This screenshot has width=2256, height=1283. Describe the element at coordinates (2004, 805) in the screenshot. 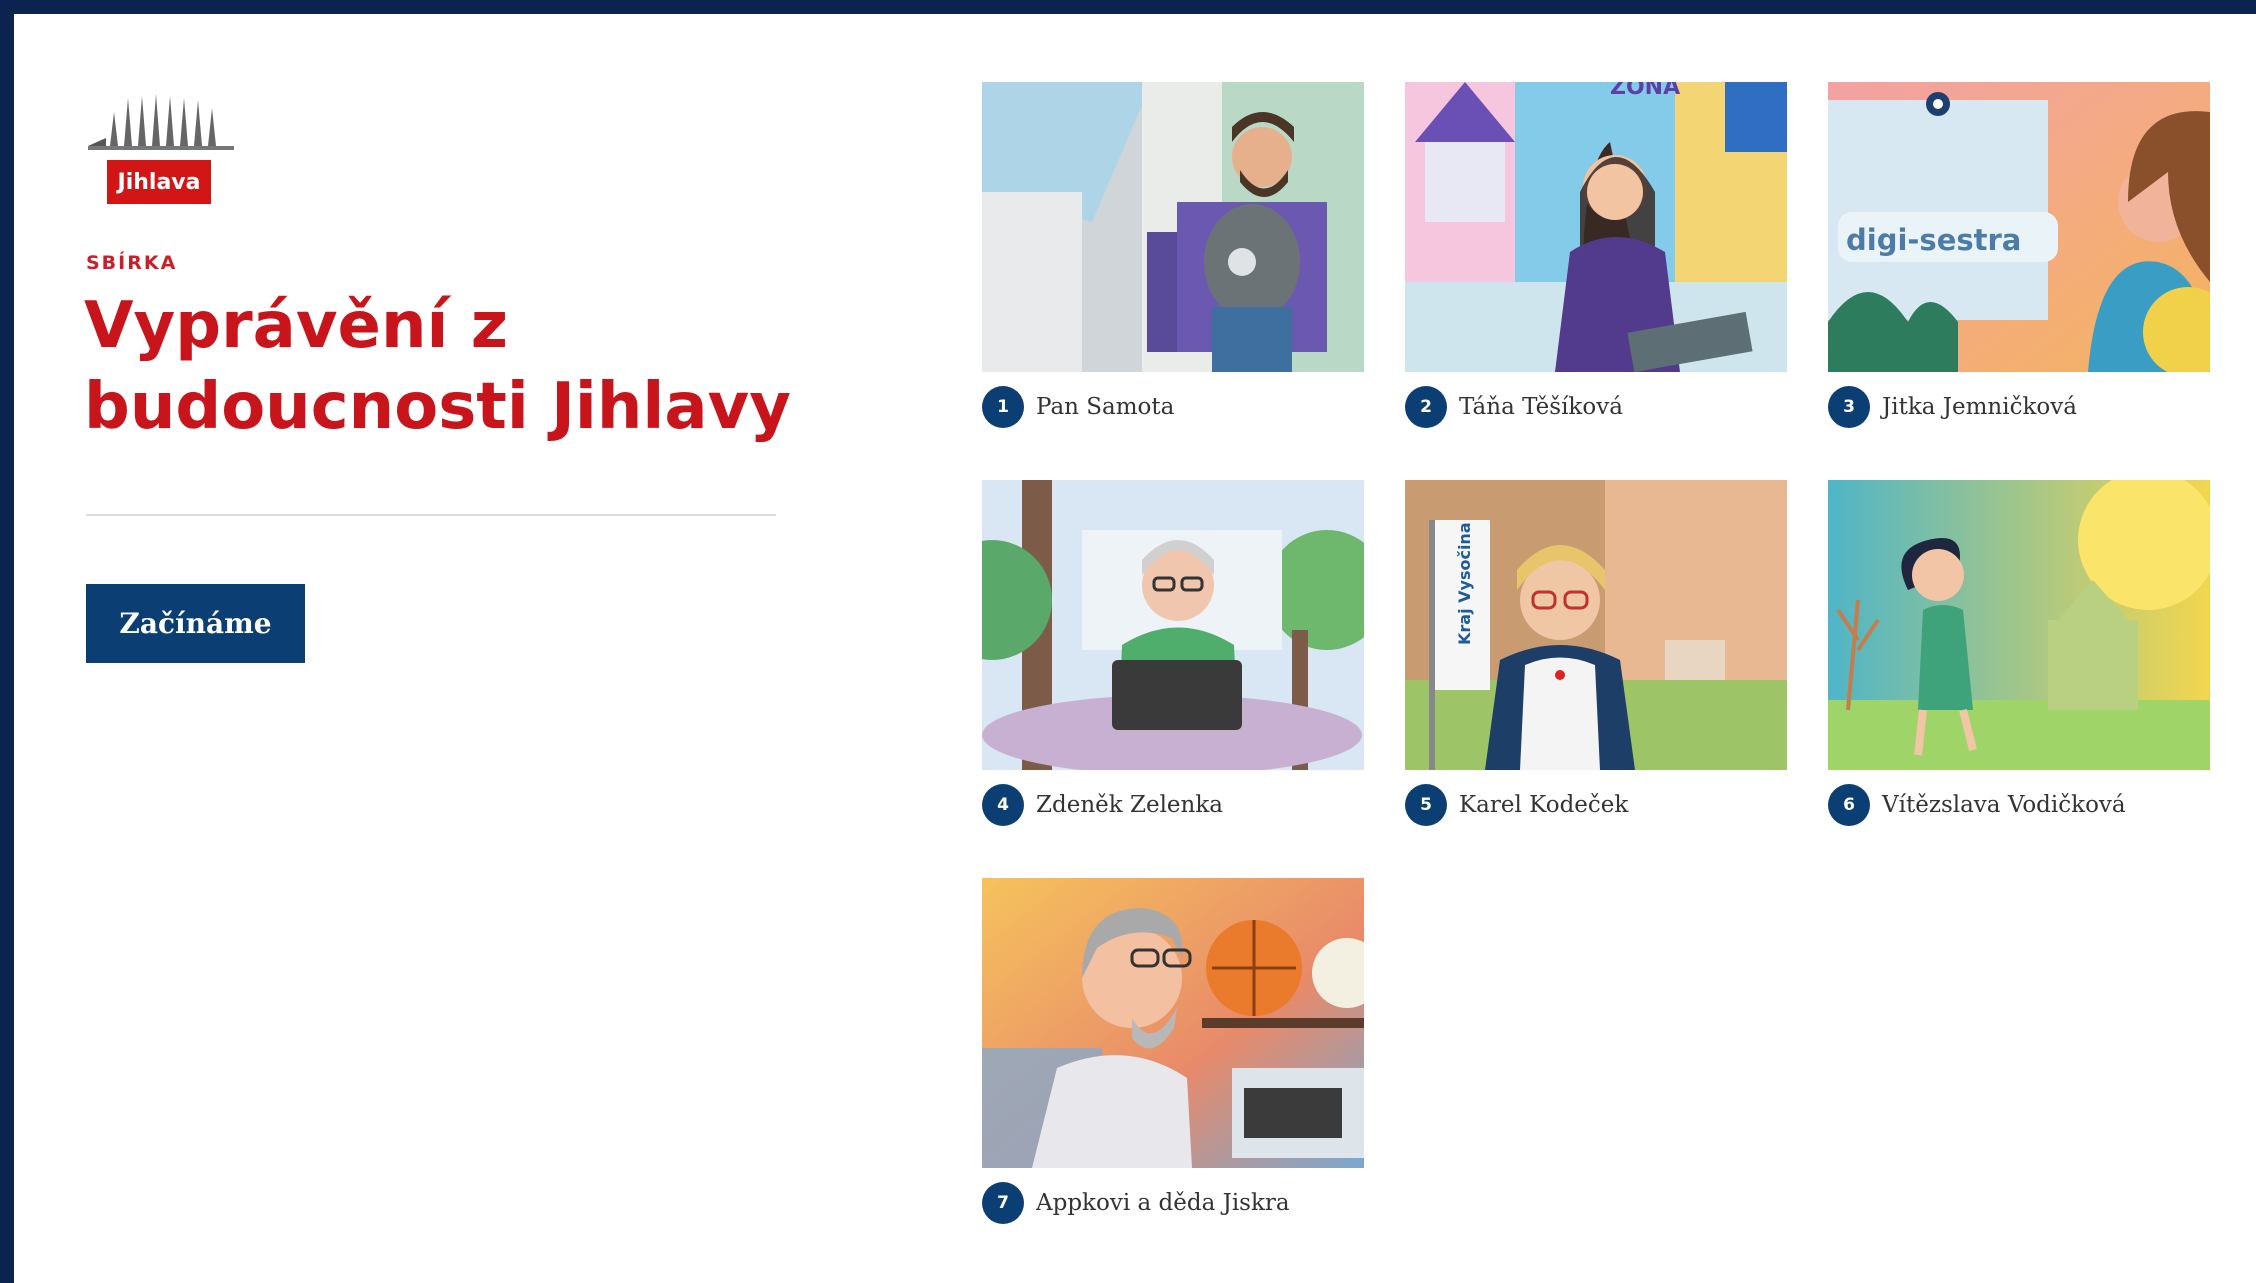

I see `story-title: Vítězslava Vodičková` at that location.